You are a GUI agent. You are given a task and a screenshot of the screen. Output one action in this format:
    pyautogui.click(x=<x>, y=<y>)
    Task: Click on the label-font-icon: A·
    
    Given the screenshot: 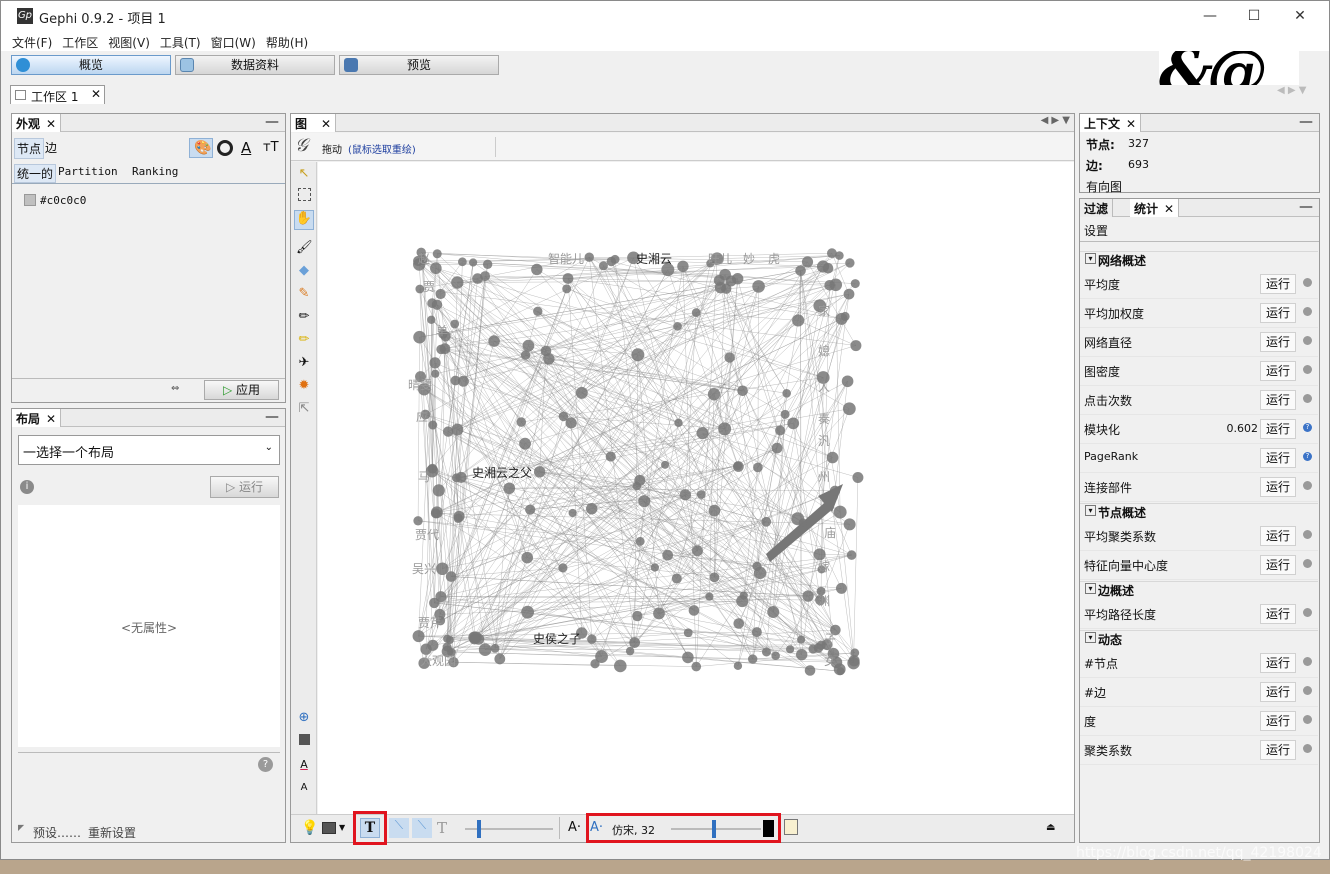 What is the action you would take?
    pyautogui.click(x=574, y=827)
    